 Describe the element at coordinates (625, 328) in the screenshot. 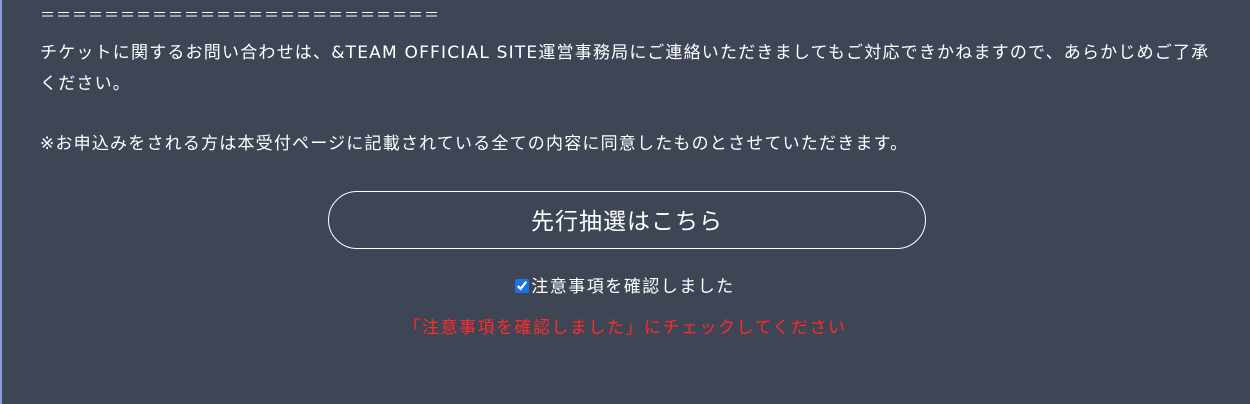

I see `error-message: 「注意事項を確認しました」にチェックしてください` at that location.